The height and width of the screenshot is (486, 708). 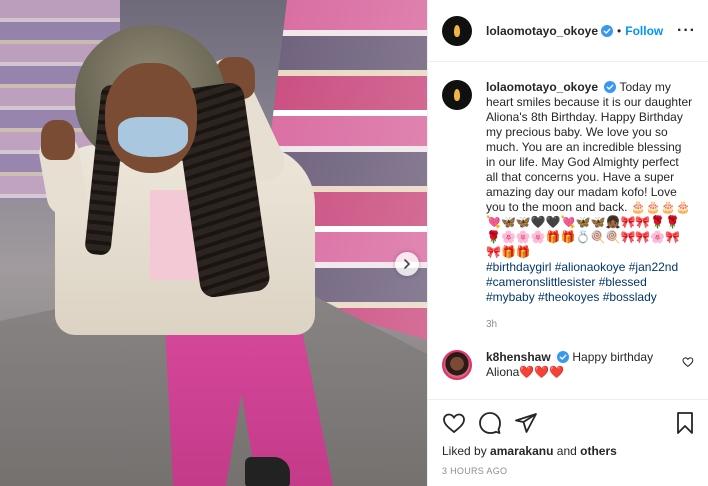 What do you see at coordinates (490, 423) in the screenshot?
I see `comment-icon` at bounding box center [490, 423].